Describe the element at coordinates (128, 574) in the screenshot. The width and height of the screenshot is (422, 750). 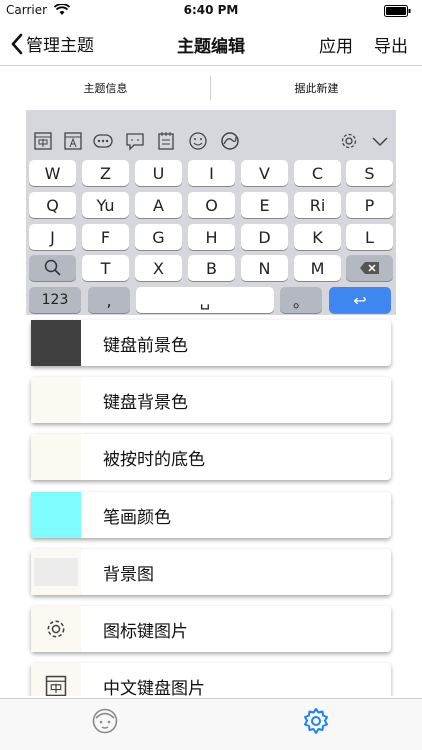
I see `list-item-label: 背景图` at that location.